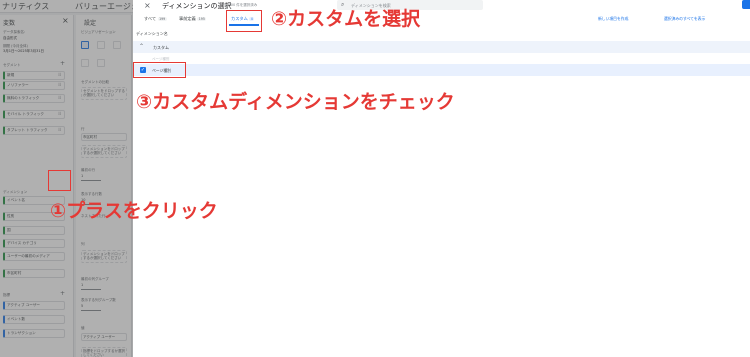 This screenshot has height=357, width=750. I want to click on annotation-step2: ②カスタムを選択, so click(346, 19).